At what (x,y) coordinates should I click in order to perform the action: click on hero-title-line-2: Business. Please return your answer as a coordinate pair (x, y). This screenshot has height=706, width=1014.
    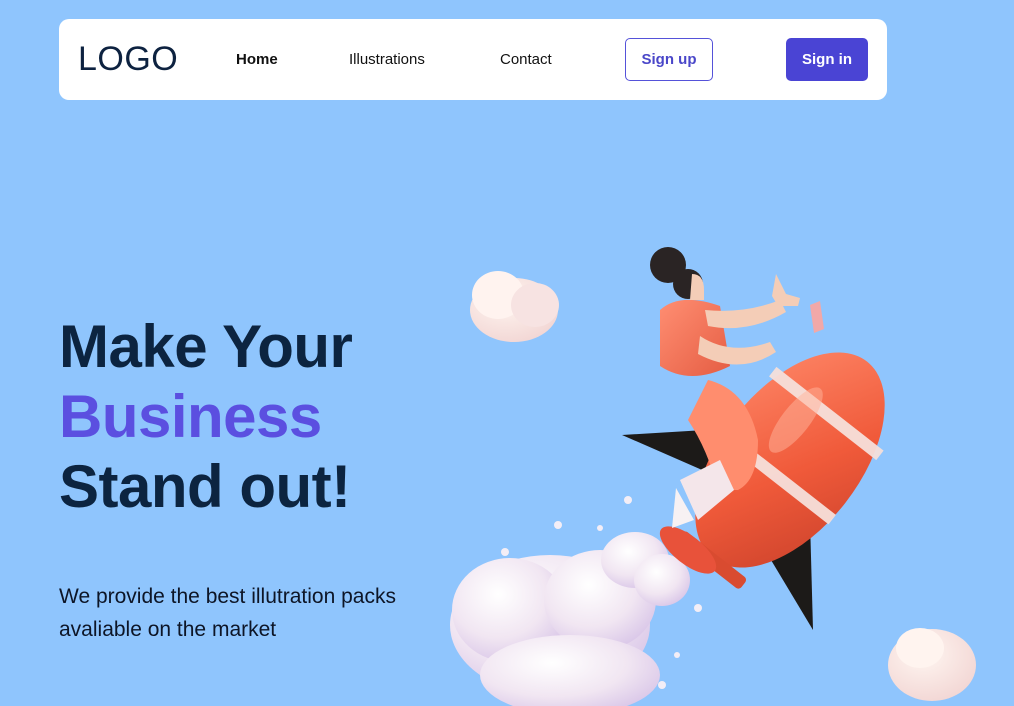
    Looking at the image, I should click on (190, 416).